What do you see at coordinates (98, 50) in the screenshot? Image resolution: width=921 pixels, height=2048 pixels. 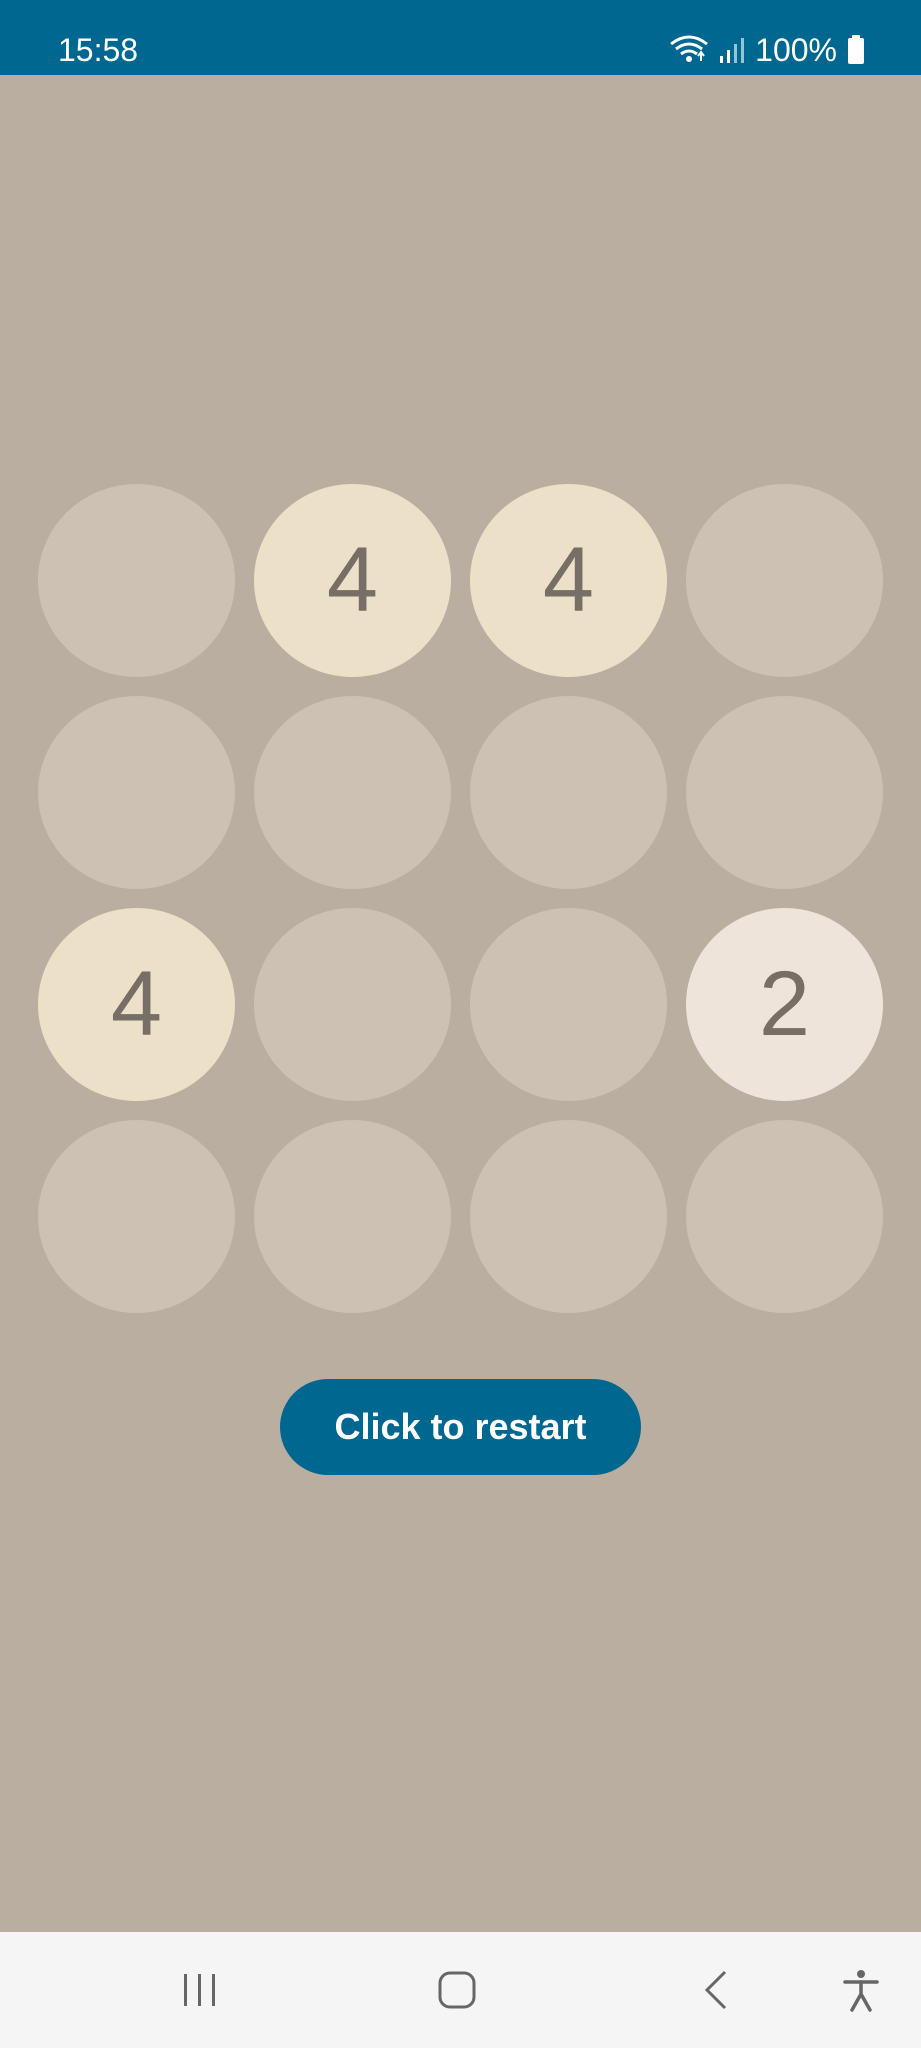 I see `status-time: 15:58` at bounding box center [98, 50].